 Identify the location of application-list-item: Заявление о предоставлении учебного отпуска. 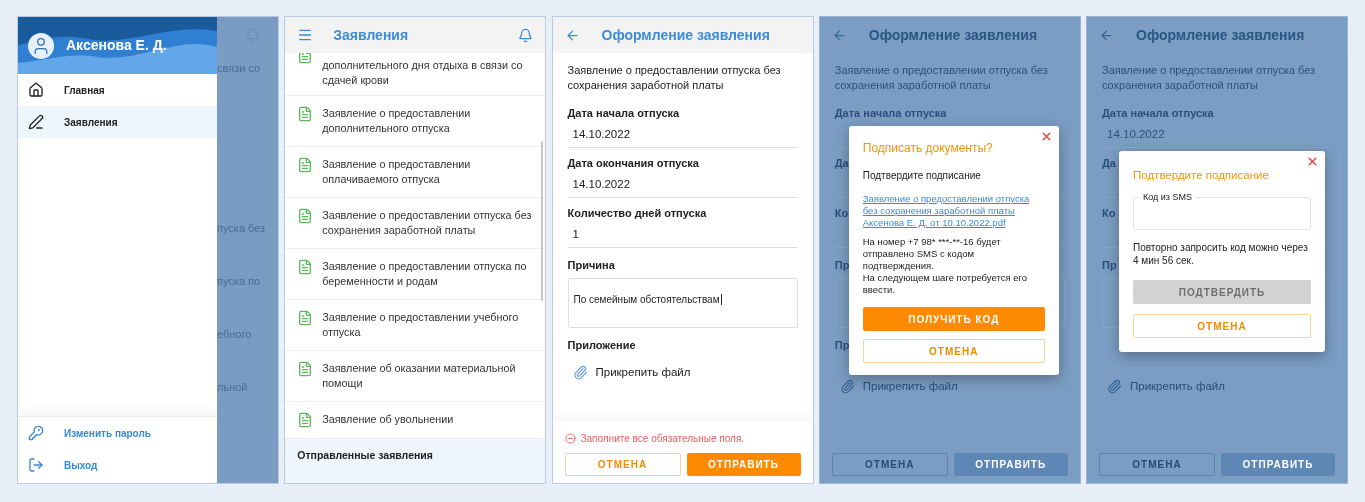
(415, 325).